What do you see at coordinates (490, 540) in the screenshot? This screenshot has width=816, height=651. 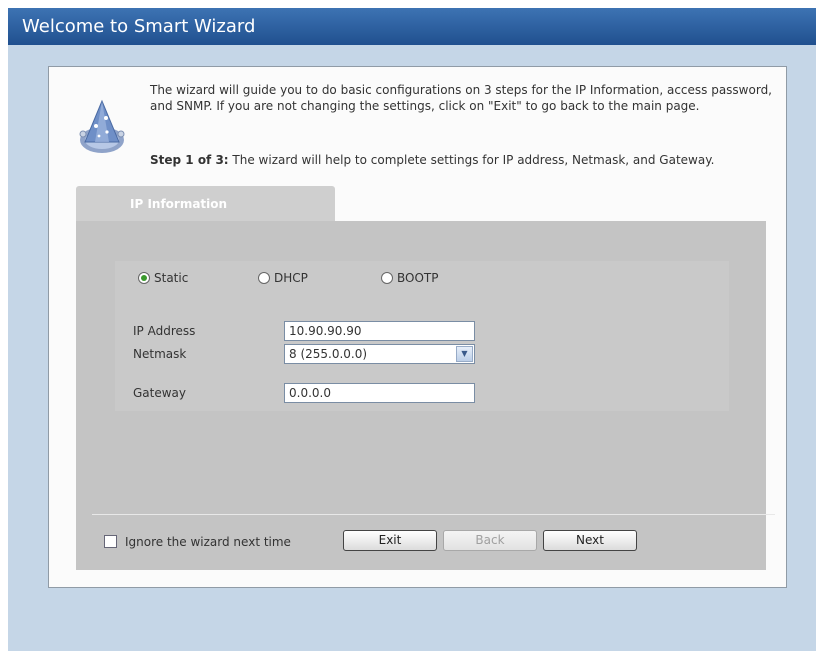 I see `back-button: Back` at bounding box center [490, 540].